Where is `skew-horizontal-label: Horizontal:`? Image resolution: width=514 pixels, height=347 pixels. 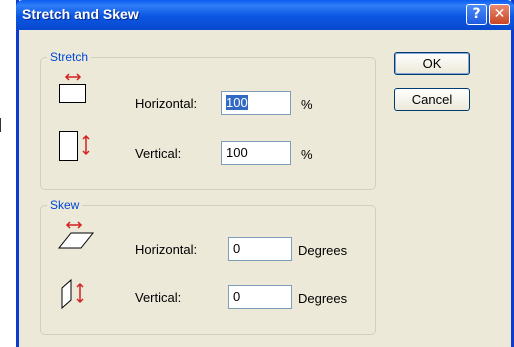
skew-horizontal-label: Horizontal: is located at coordinates (166, 249).